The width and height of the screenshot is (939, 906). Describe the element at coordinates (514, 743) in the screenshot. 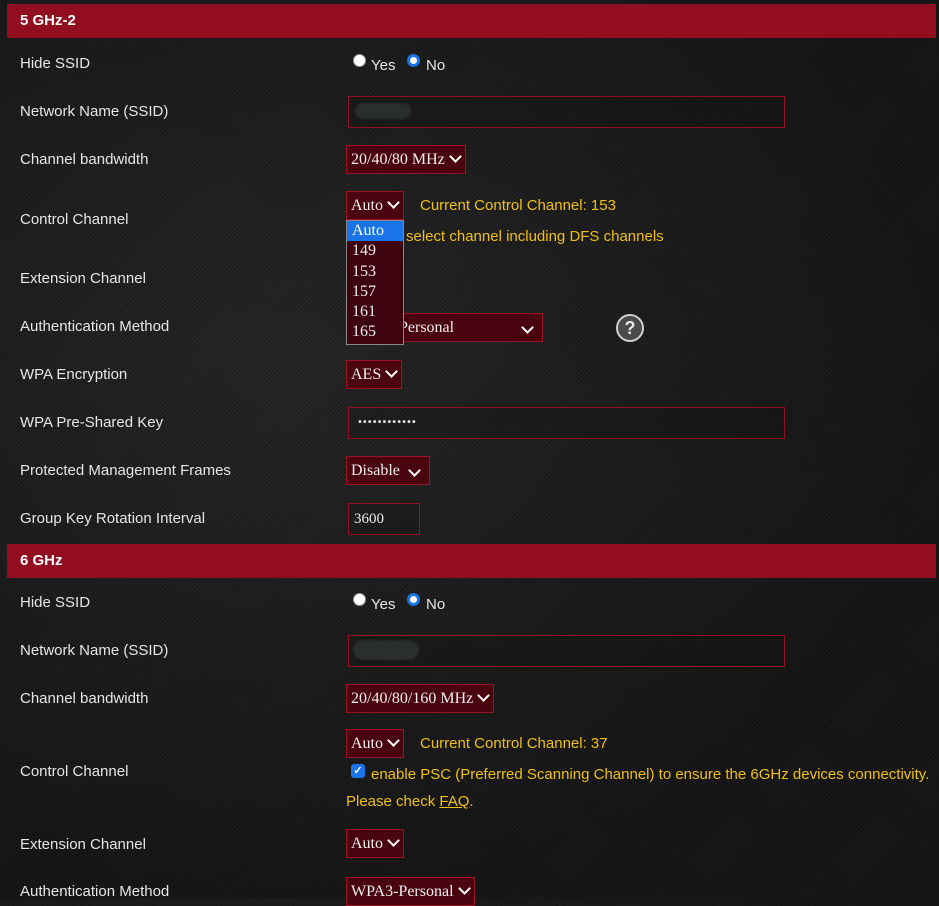

I see `current-control-channel: Current Control Channel: 37` at that location.